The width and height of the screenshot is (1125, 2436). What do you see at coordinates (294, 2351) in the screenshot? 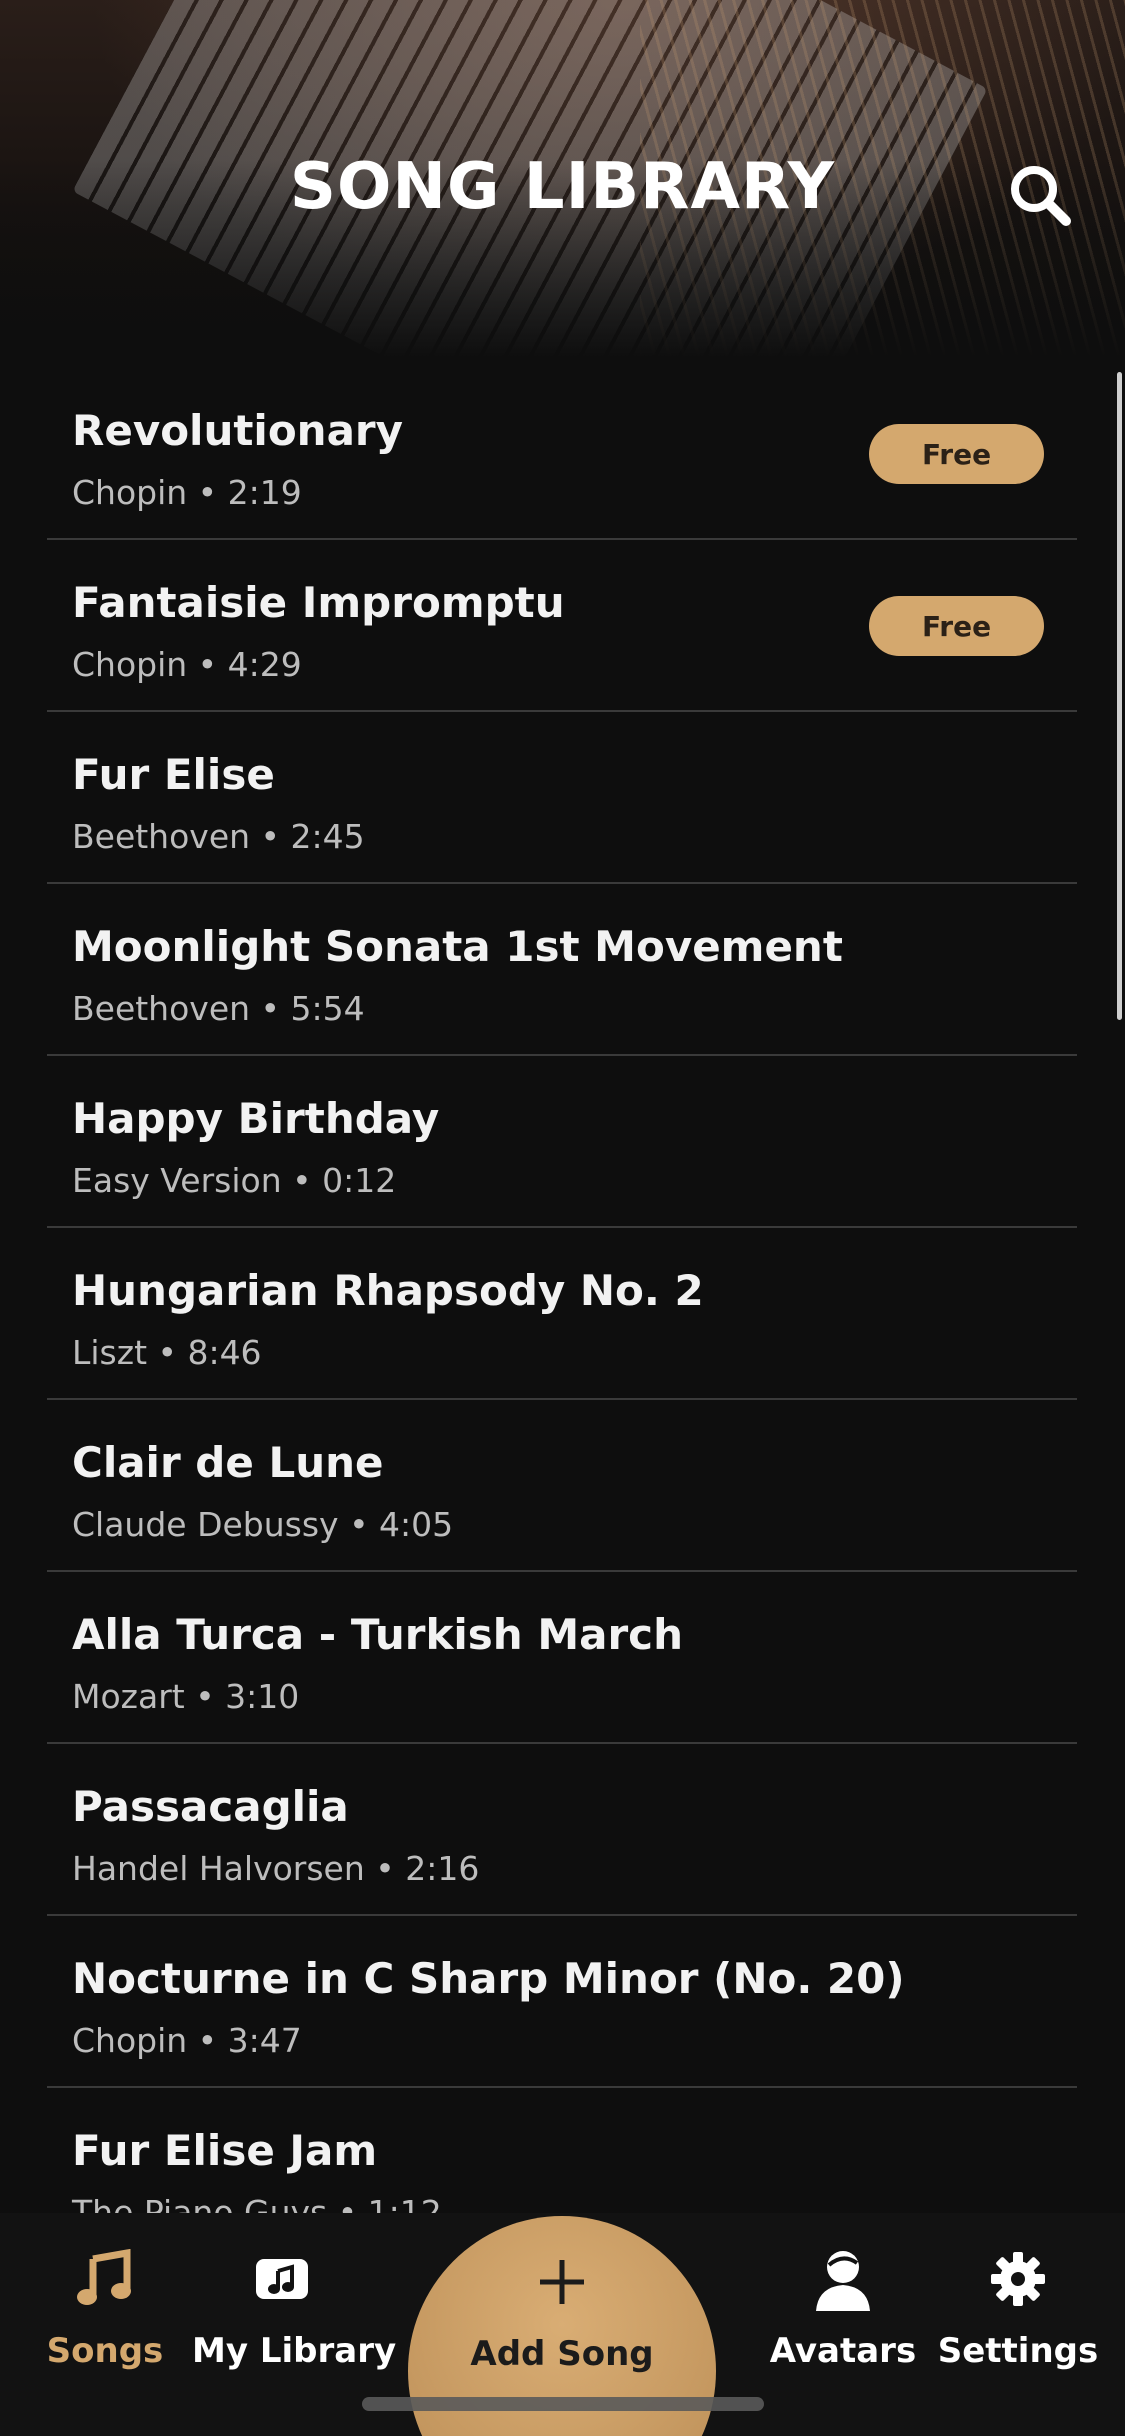
I see `tab-my-library-label: My Library` at bounding box center [294, 2351].